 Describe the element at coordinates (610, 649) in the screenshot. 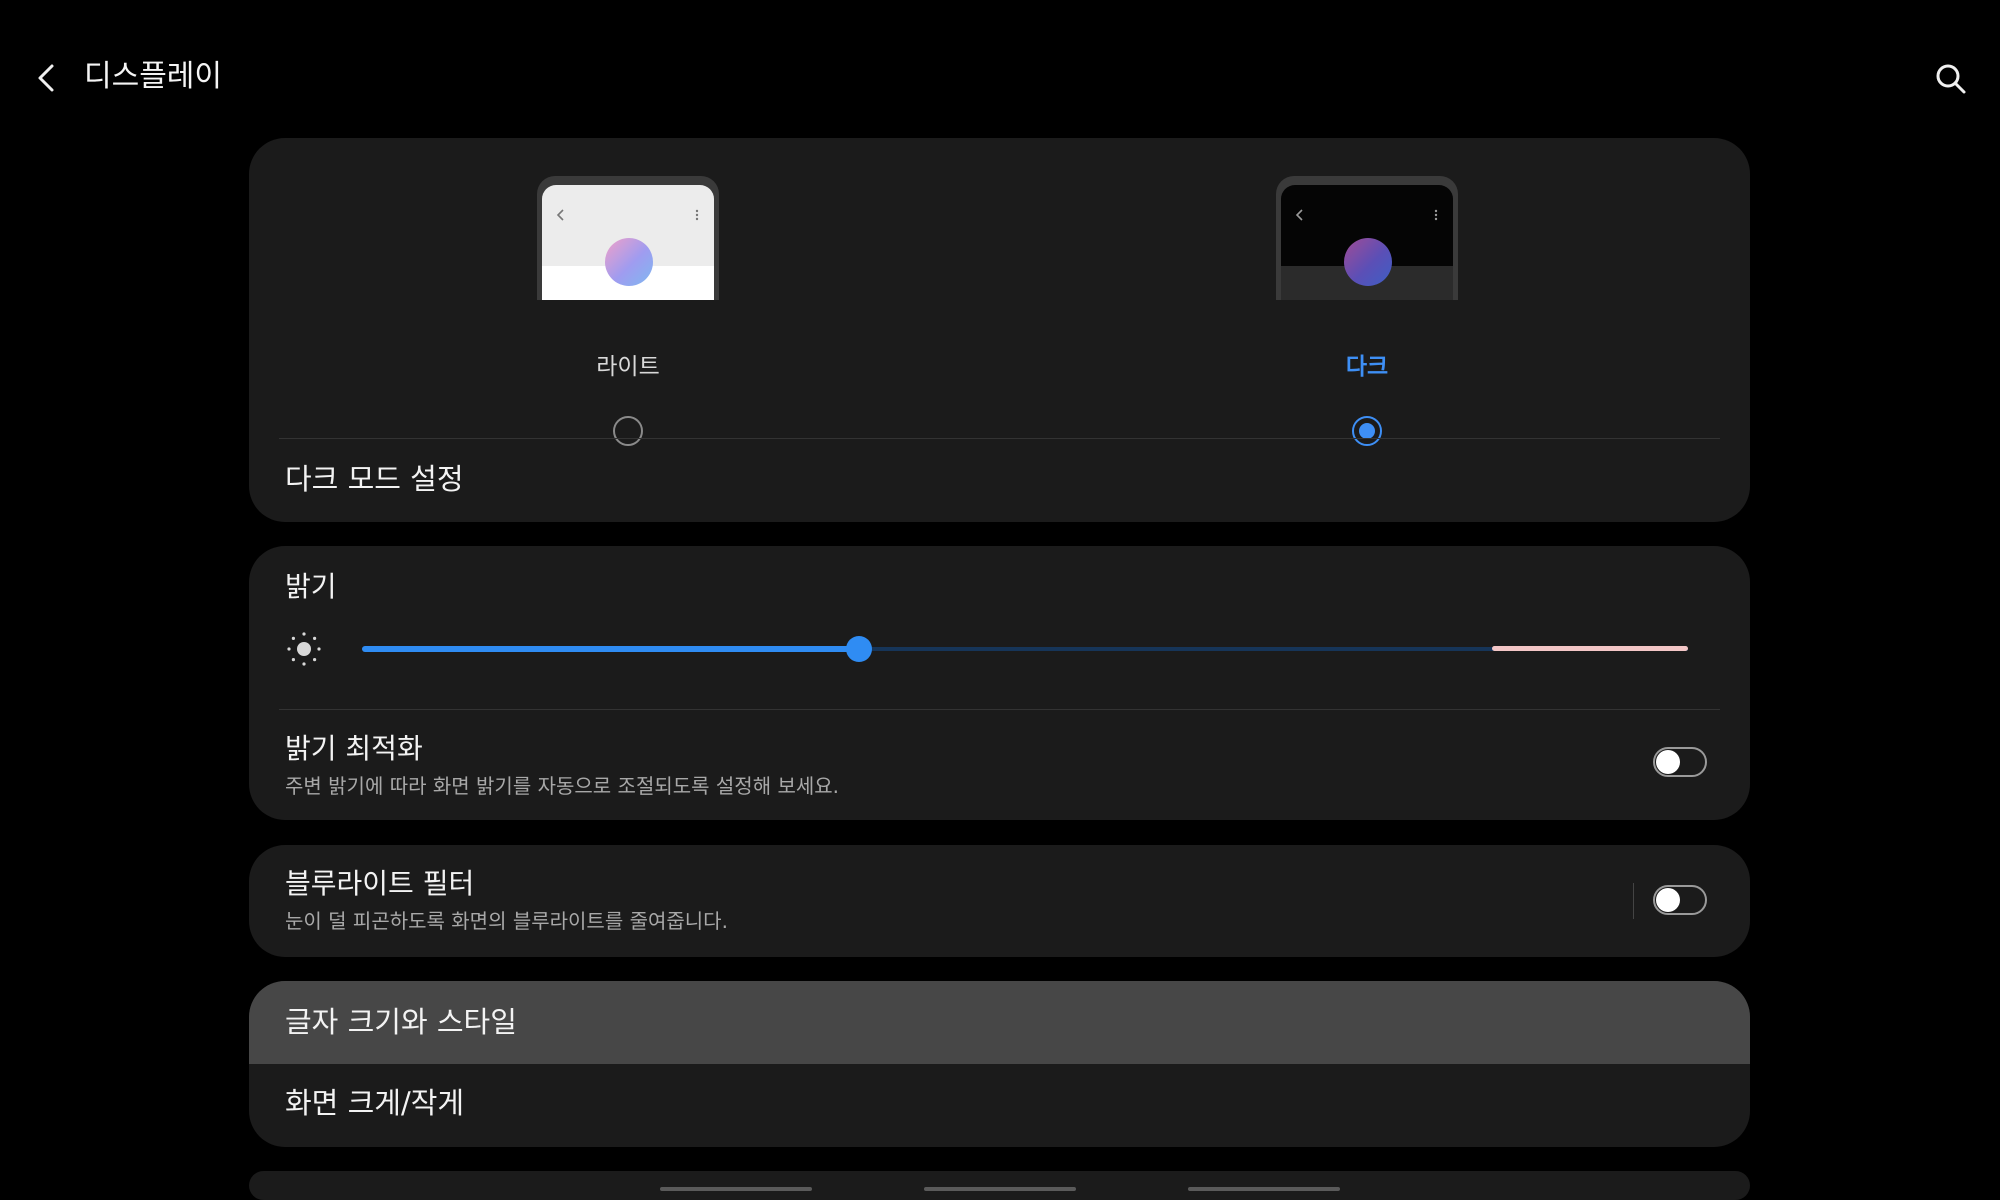

I see `slider-fill` at that location.